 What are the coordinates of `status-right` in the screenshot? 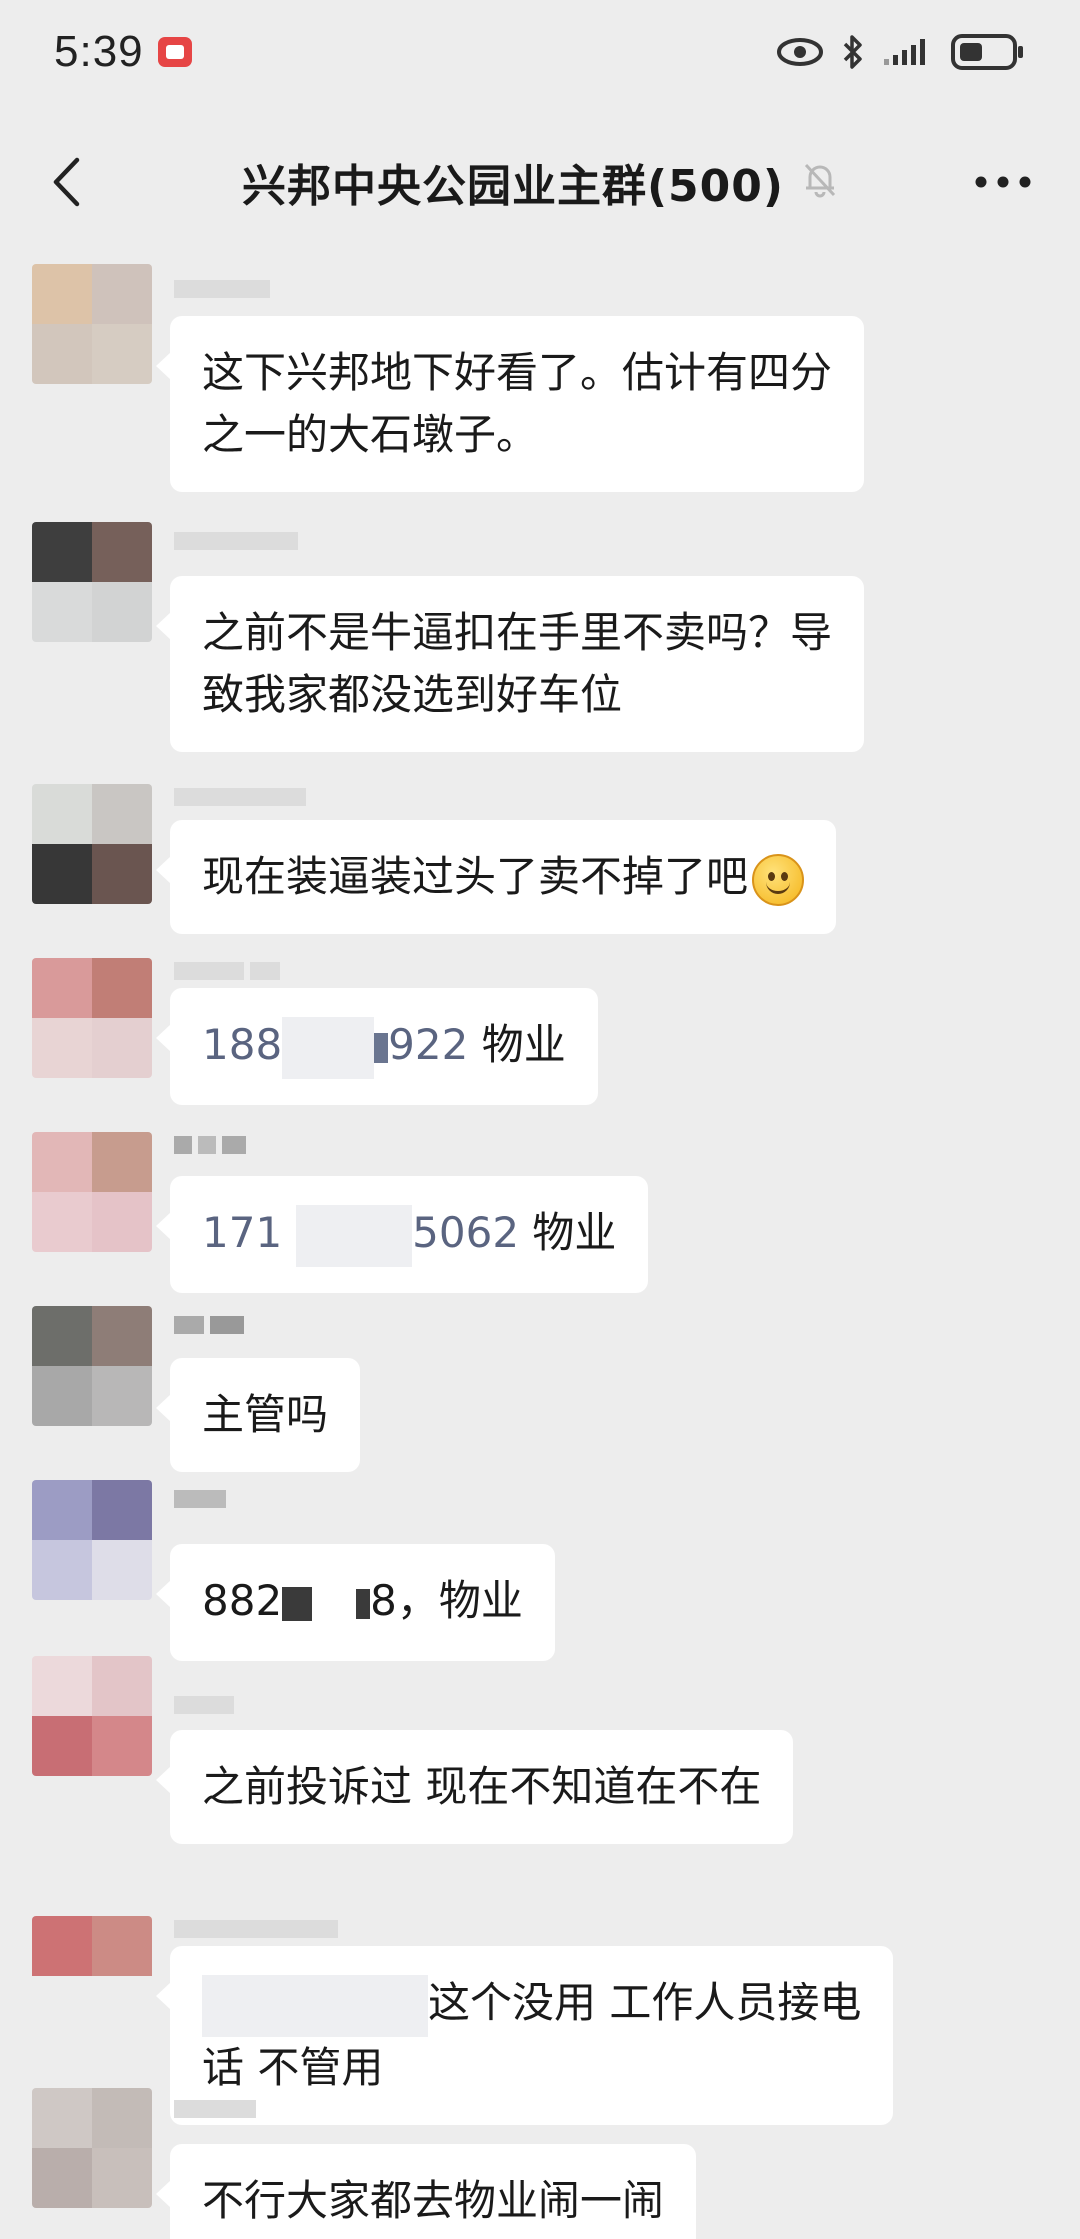 It's located at (901, 52).